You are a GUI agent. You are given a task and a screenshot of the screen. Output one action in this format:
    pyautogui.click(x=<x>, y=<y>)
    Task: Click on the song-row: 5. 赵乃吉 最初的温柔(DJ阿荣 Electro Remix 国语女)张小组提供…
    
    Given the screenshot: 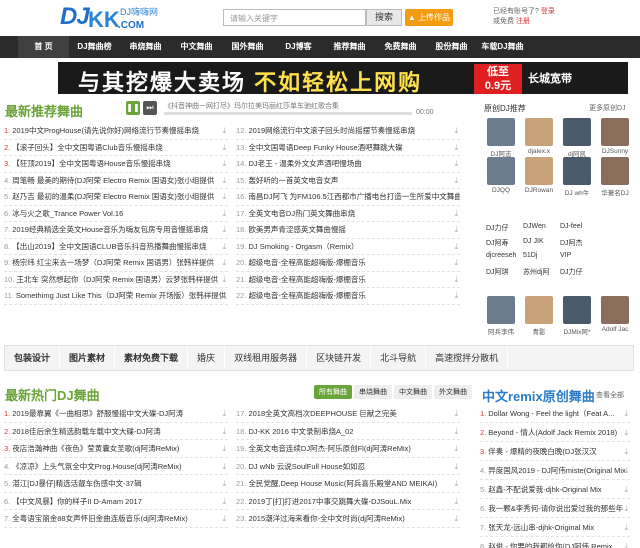 What is the action you would take?
    pyautogui.click(x=116, y=197)
    